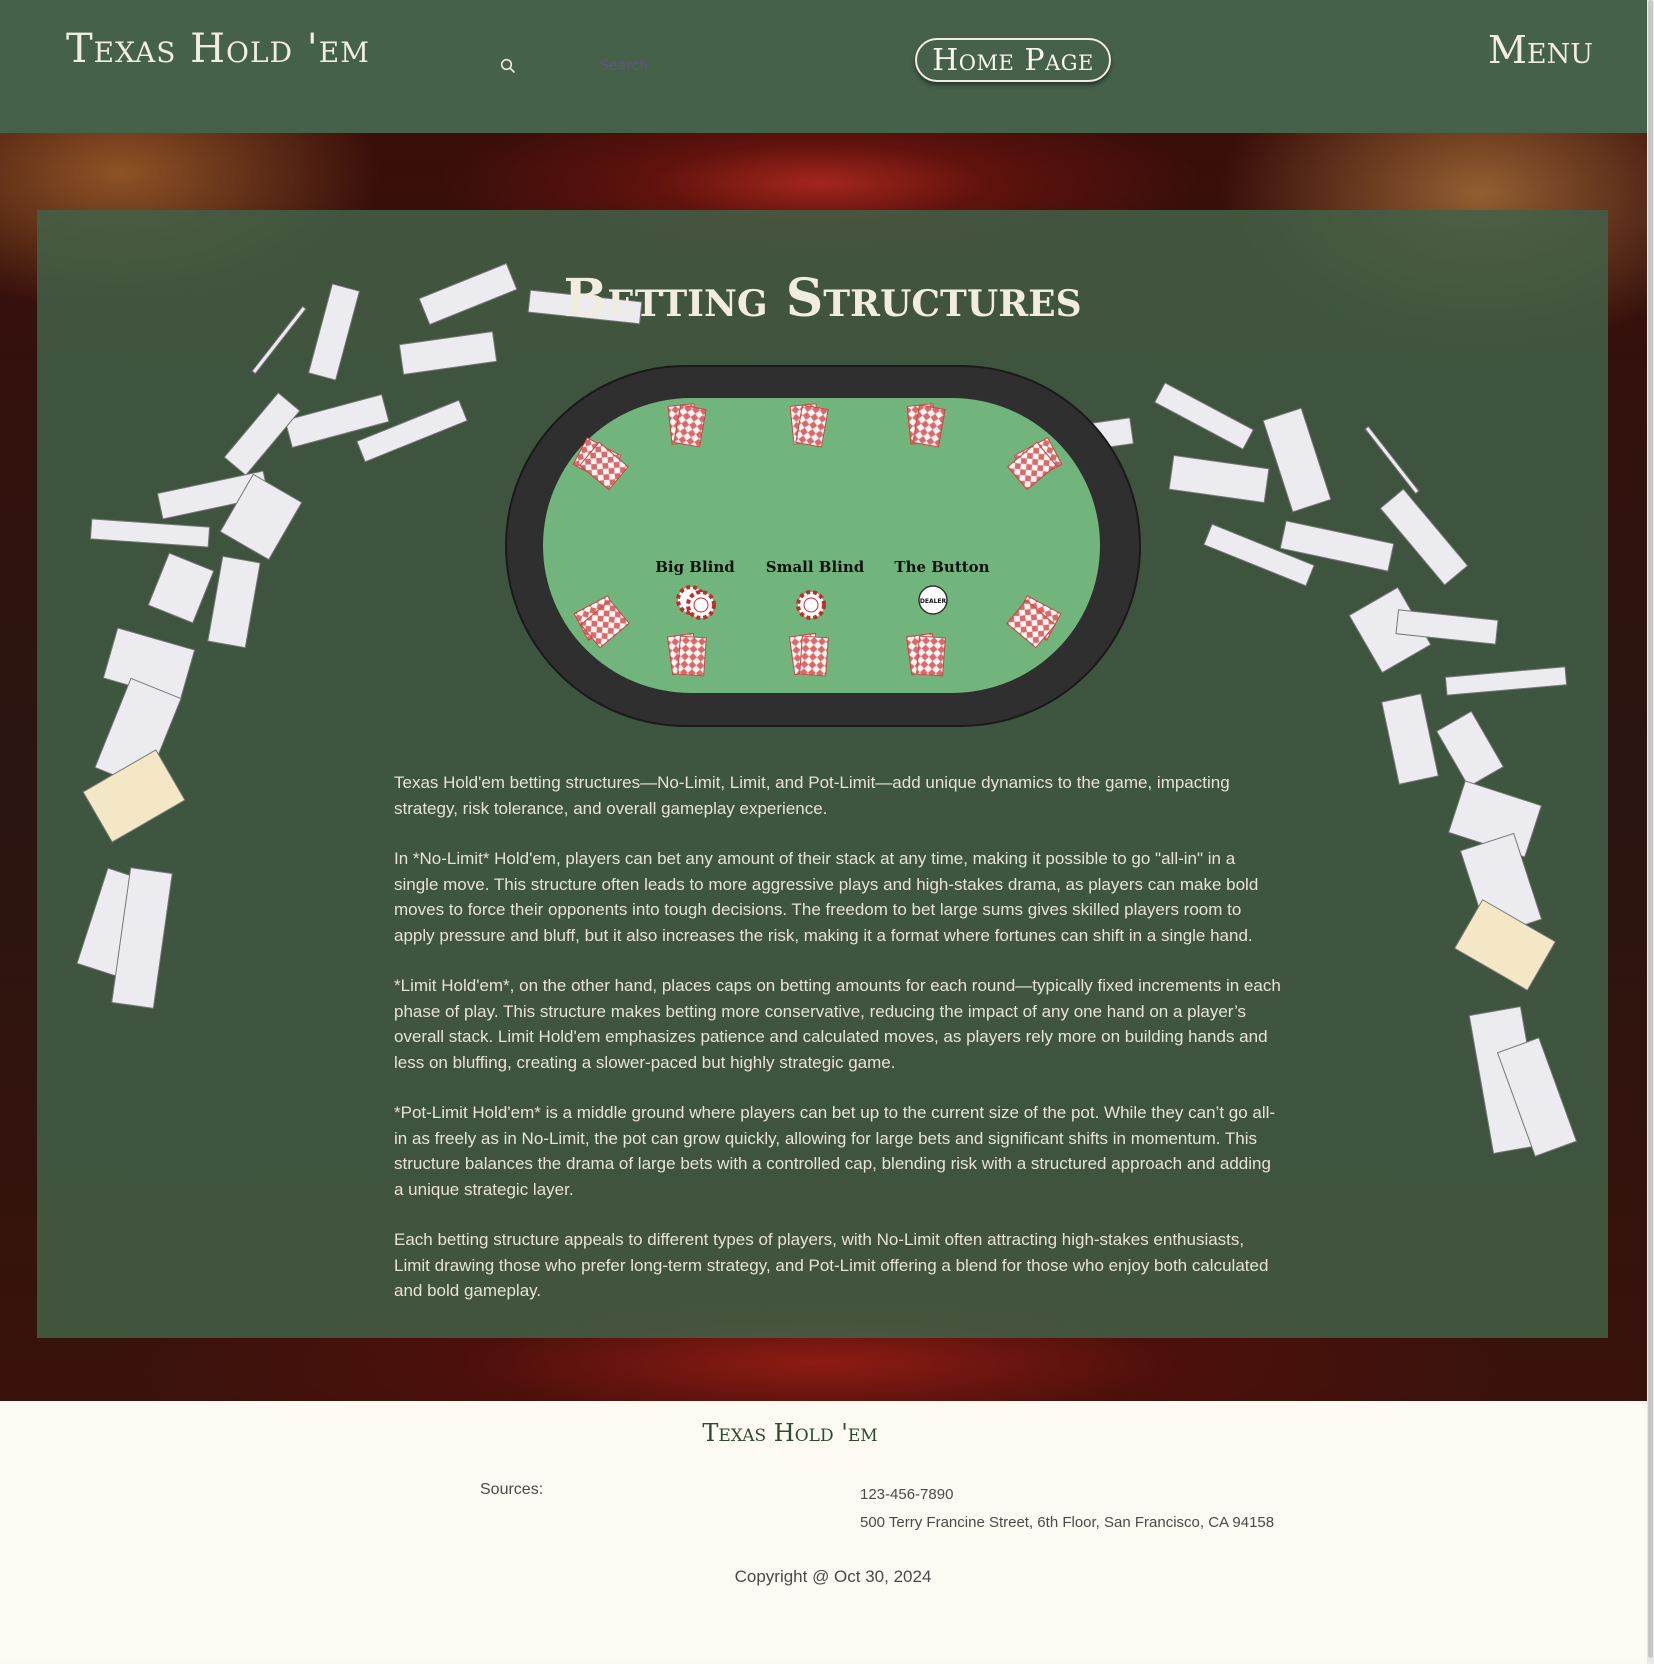 This screenshot has width=1654, height=1664. What do you see at coordinates (907, 1494) in the screenshot?
I see `footer-phone: 123-456-7890` at bounding box center [907, 1494].